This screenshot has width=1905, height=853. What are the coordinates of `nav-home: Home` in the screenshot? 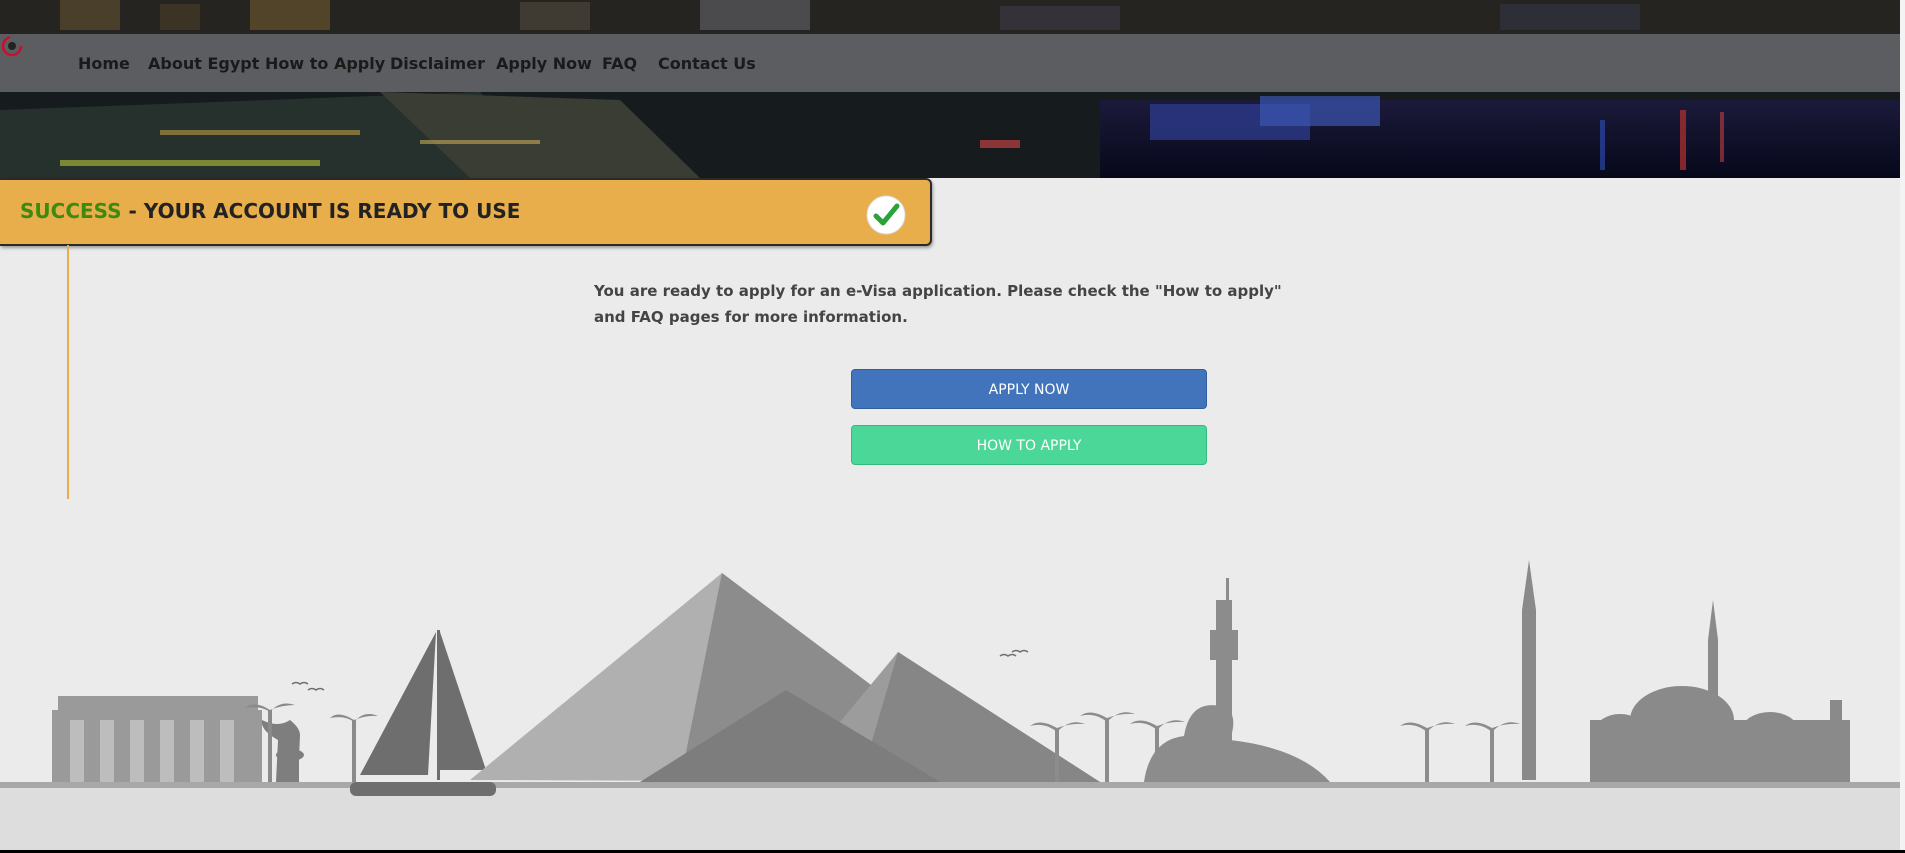 It's located at (104, 63).